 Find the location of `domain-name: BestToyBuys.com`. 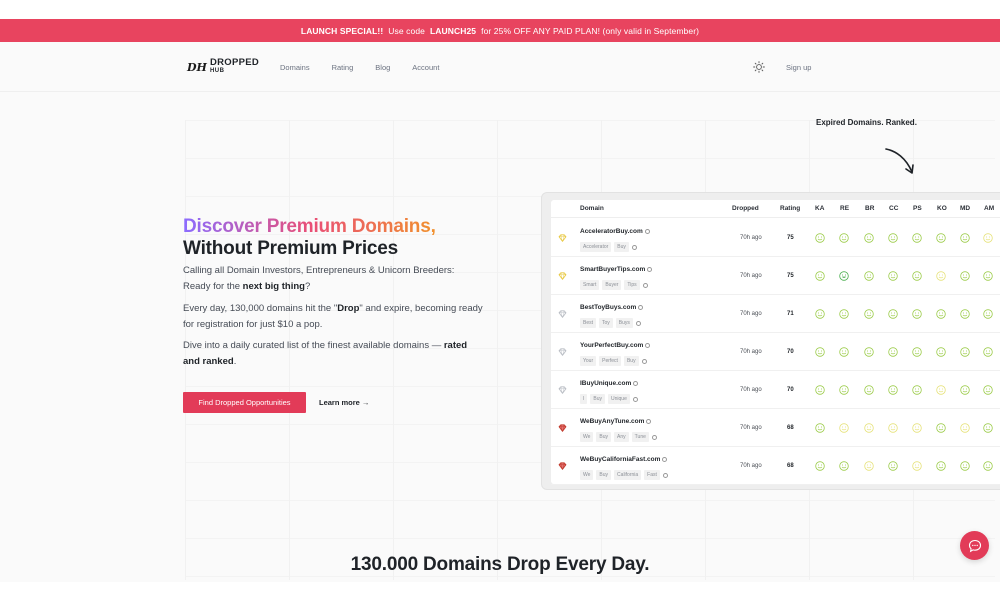

domain-name: BestToyBuys.com is located at coordinates (612, 307).